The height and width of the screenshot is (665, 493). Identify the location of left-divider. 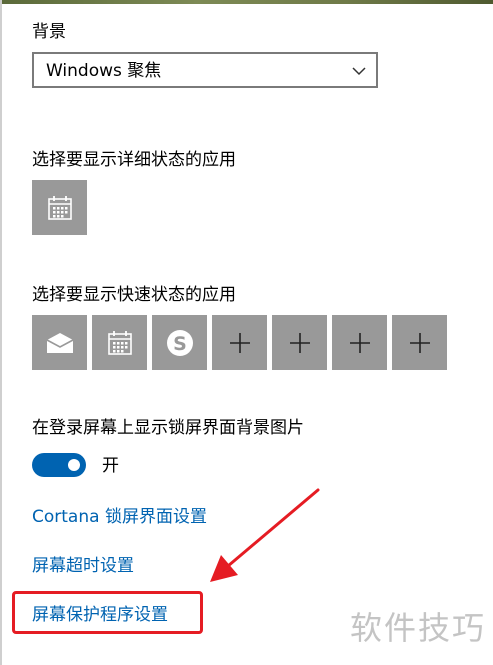
(1, 332).